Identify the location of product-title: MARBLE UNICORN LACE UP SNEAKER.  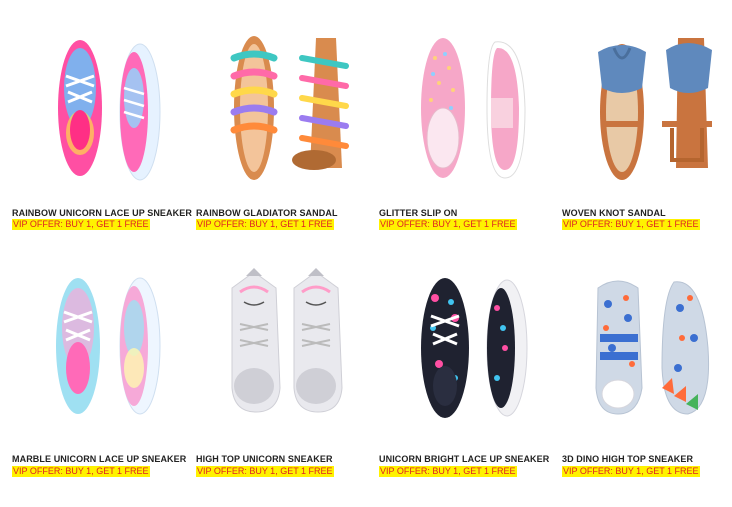
(99, 459).